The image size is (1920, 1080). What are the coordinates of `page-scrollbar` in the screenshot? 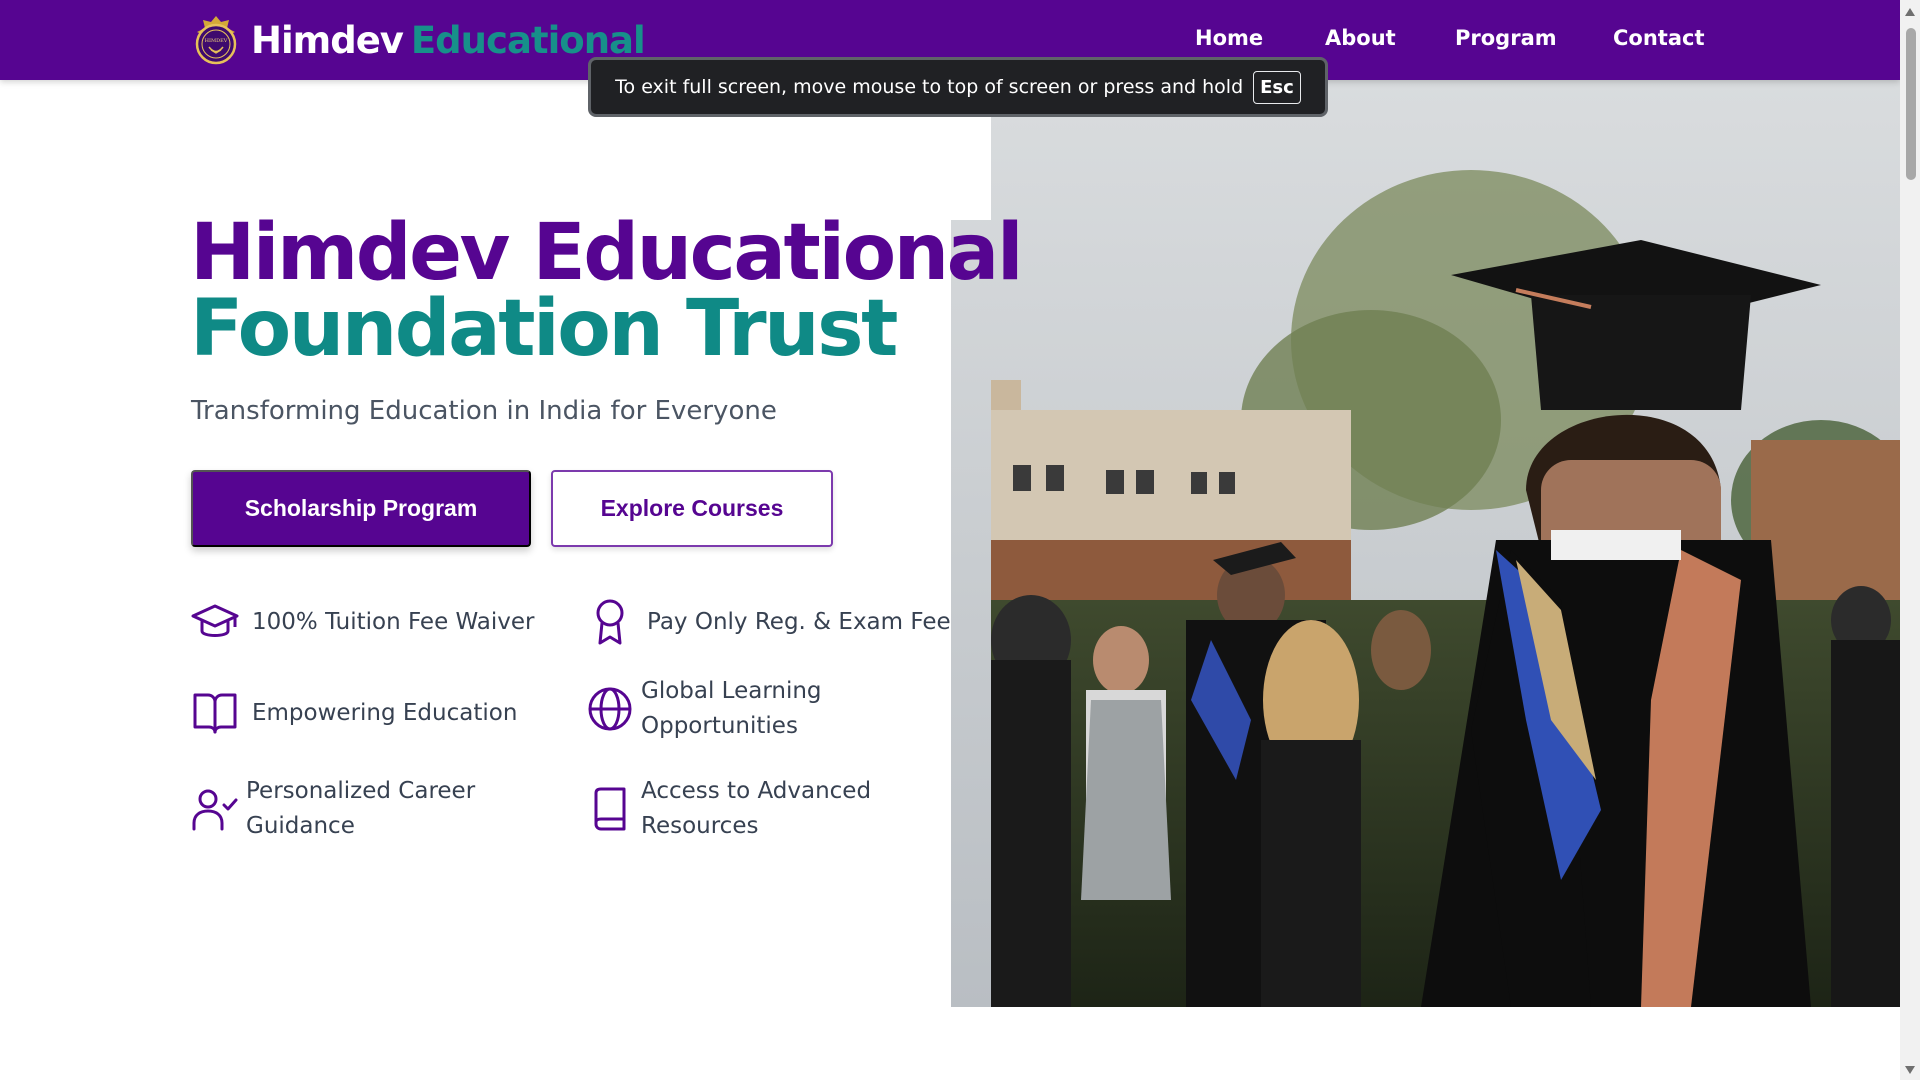 It's located at (1910, 540).